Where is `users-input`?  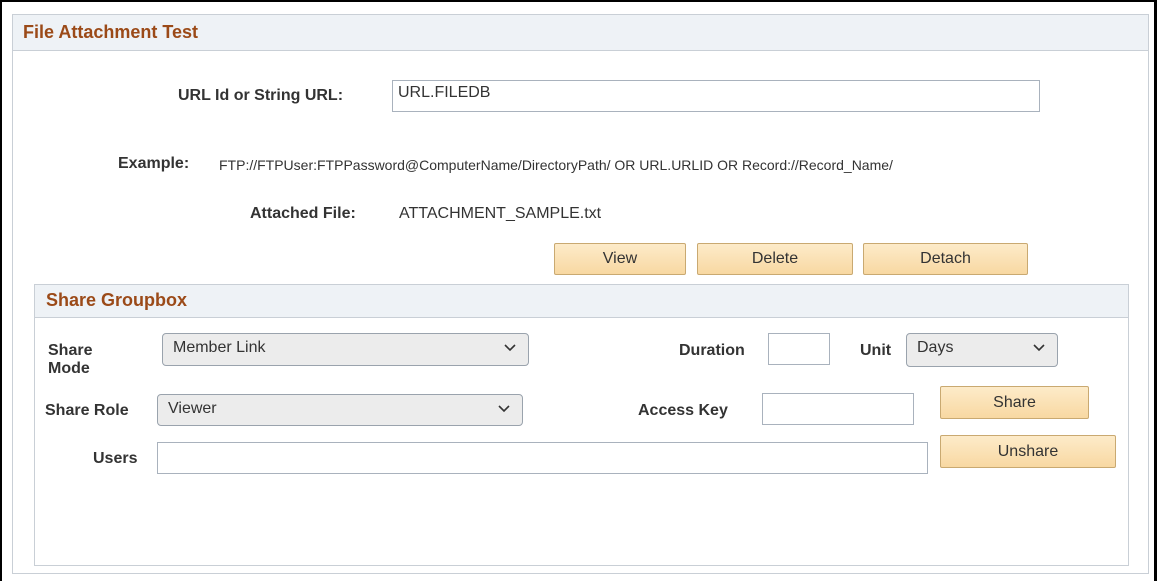 users-input is located at coordinates (542, 458).